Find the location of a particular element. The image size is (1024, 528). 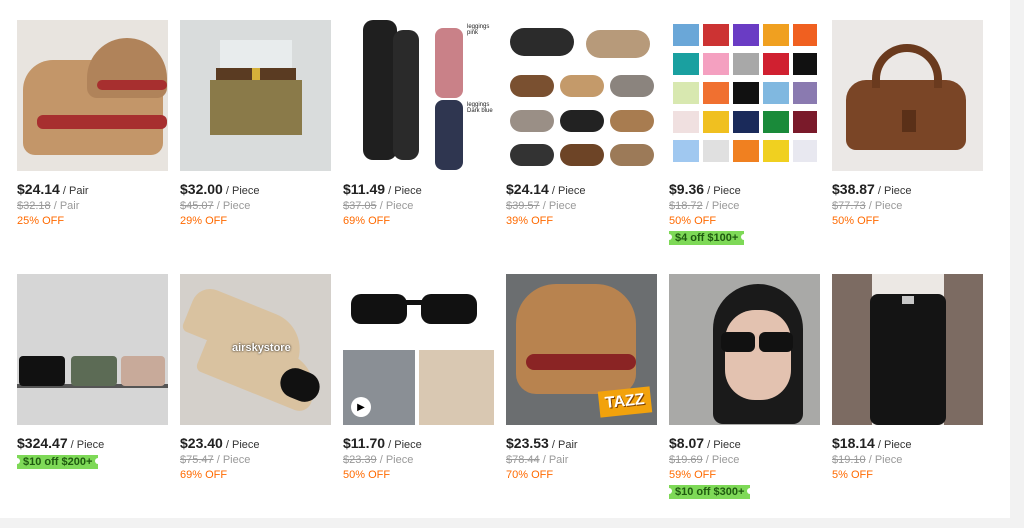

original-price: $45.07 is located at coordinates (197, 206).